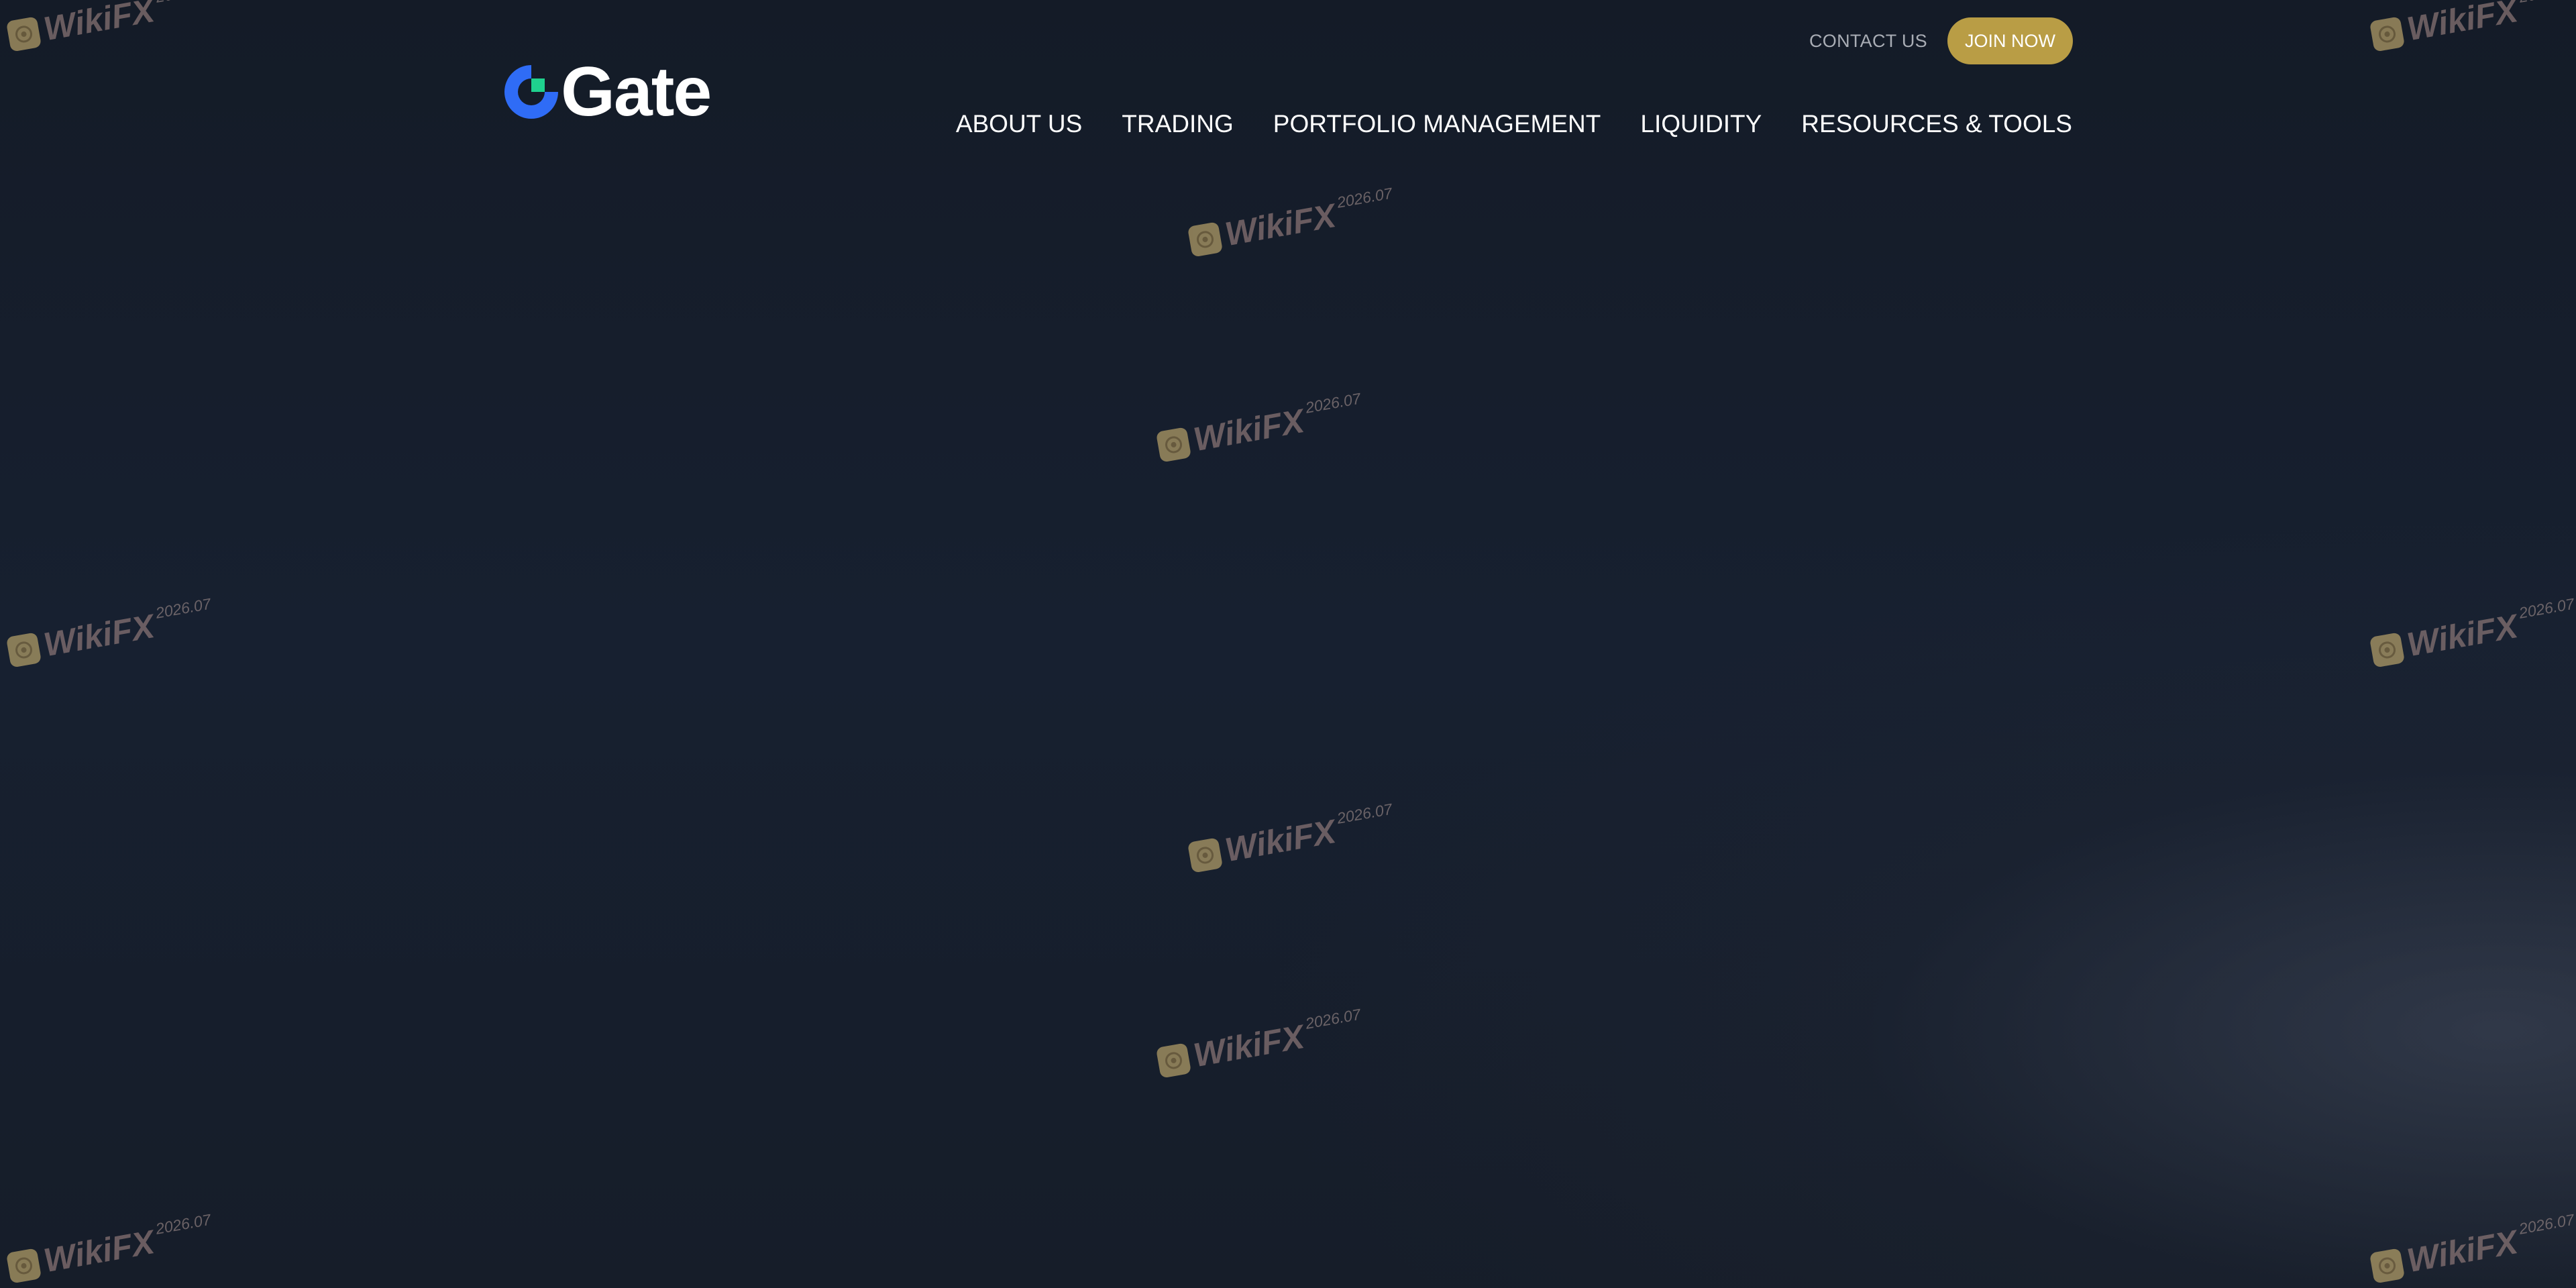  Describe the element at coordinates (1868, 41) in the screenshot. I see `contact-us-link: CONTACT US` at that location.